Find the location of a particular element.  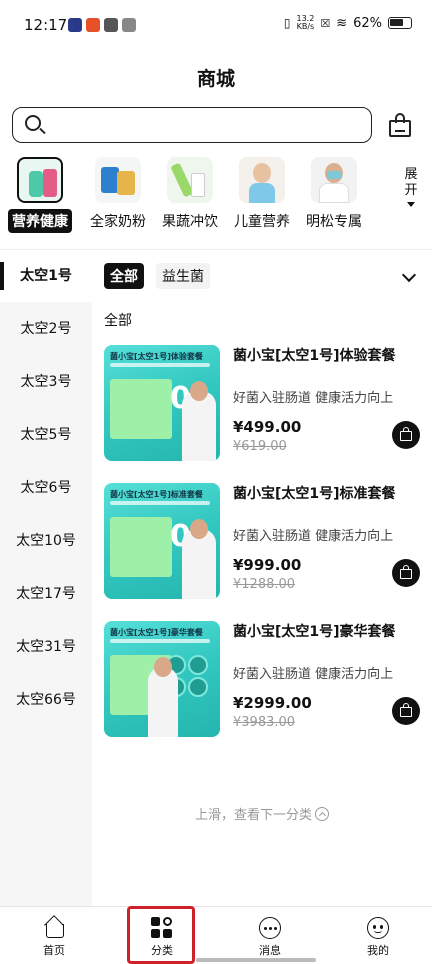

battery-icon is located at coordinates (400, 23).